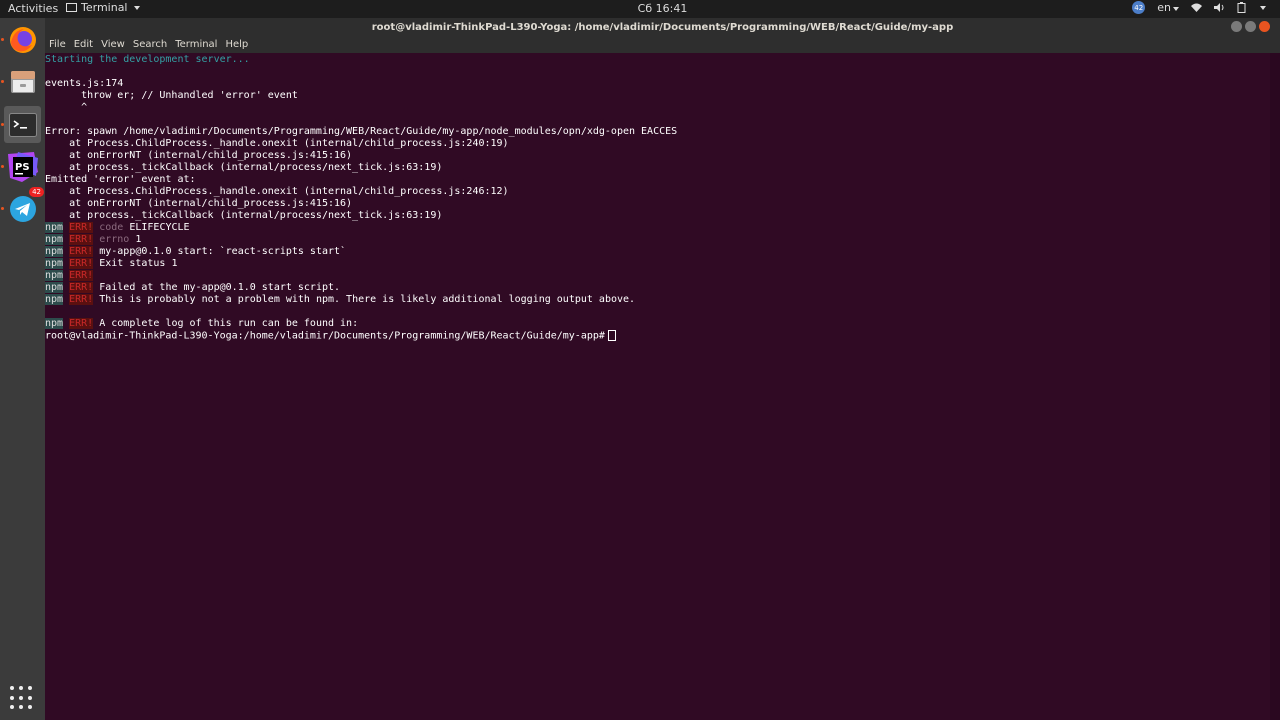 This screenshot has height=720, width=1280. I want to click on dock-files, so click(21, 81).